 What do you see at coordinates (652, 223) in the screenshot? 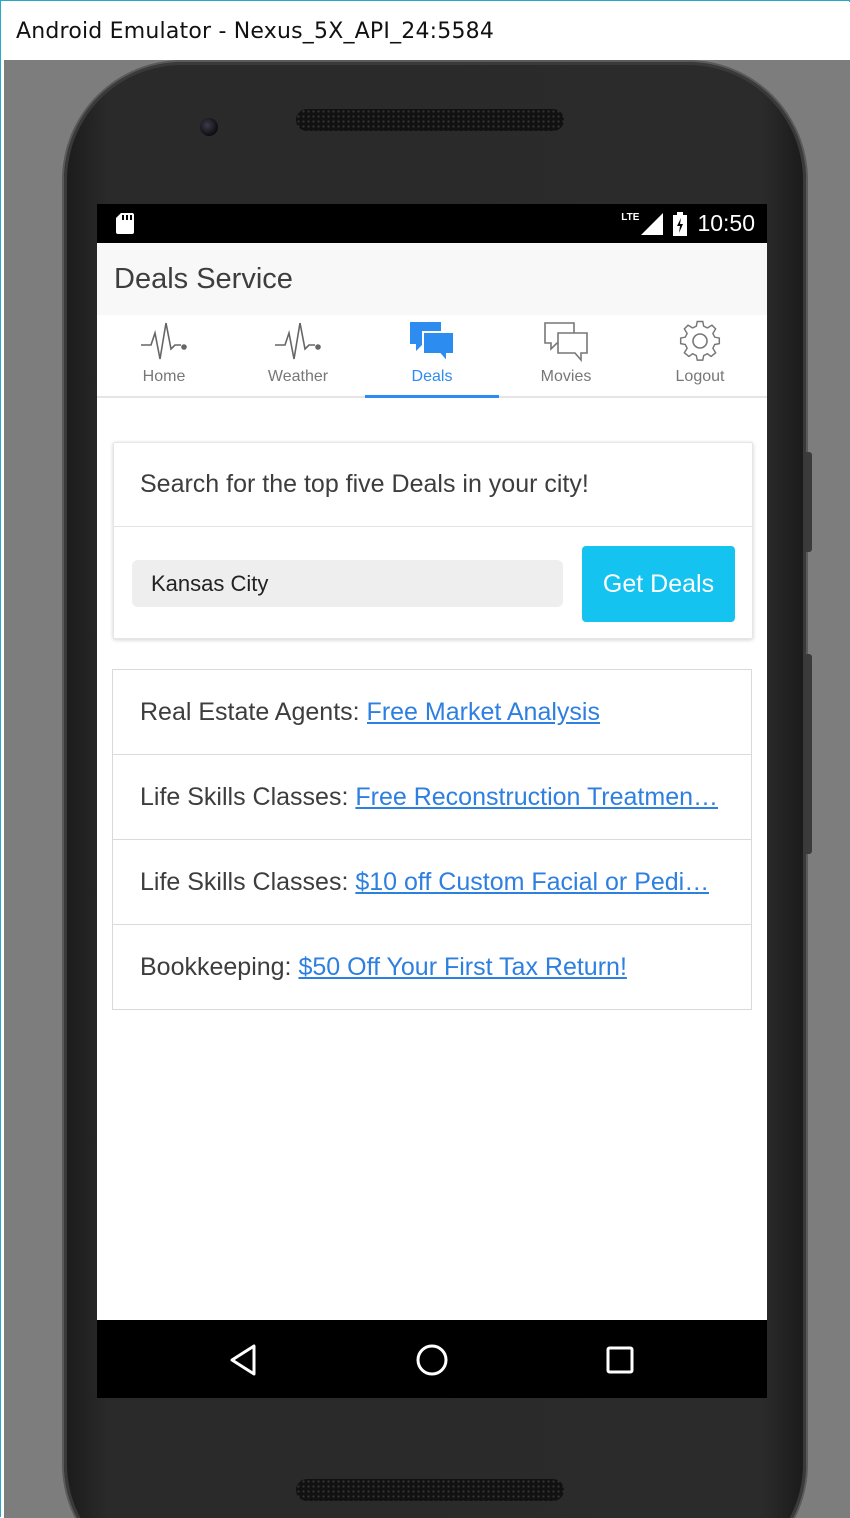
I see `signal-icon` at bounding box center [652, 223].